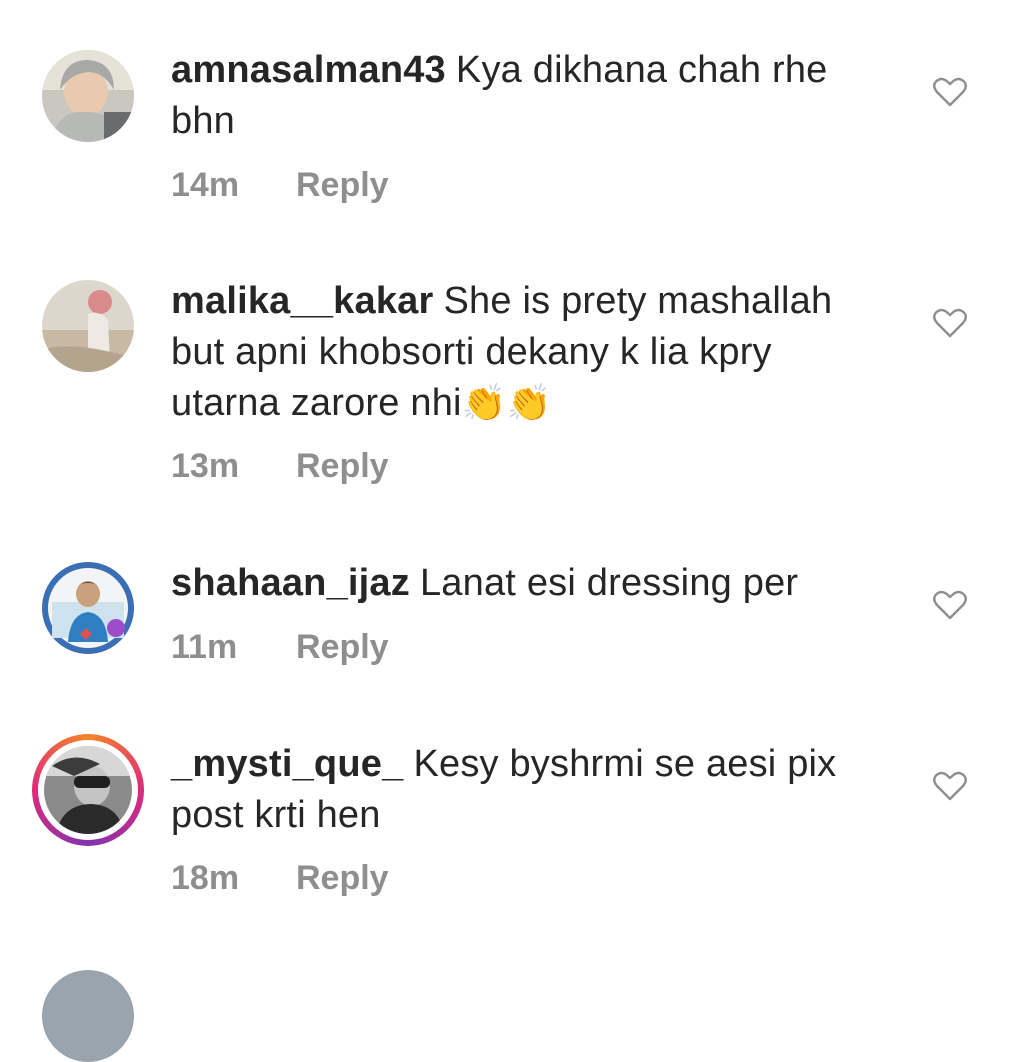  What do you see at coordinates (290, 583) in the screenshot?
I see `comment-username: shahaan_ijaz` at bounding box center [290, 583].